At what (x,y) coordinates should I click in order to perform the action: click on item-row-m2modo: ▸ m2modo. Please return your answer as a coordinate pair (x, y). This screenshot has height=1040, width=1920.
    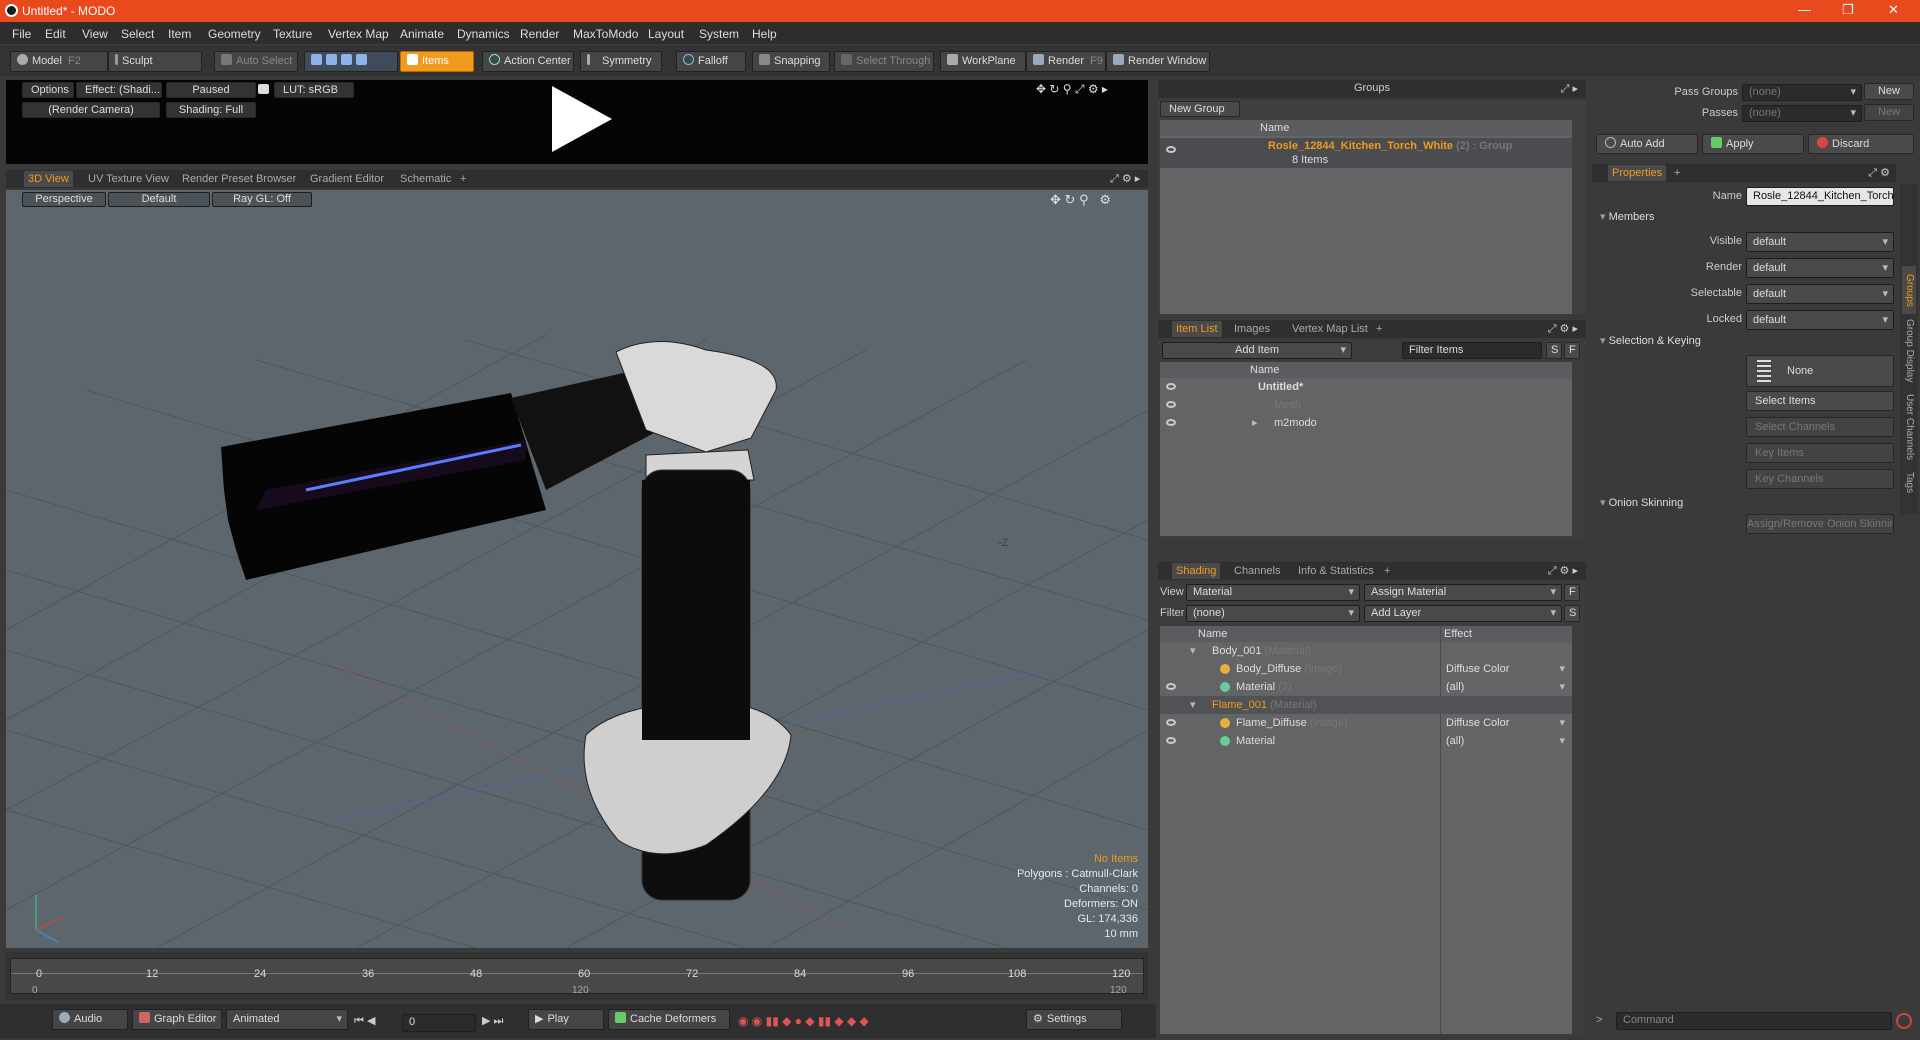
    Looking at the image, I should click on (1366, 423).